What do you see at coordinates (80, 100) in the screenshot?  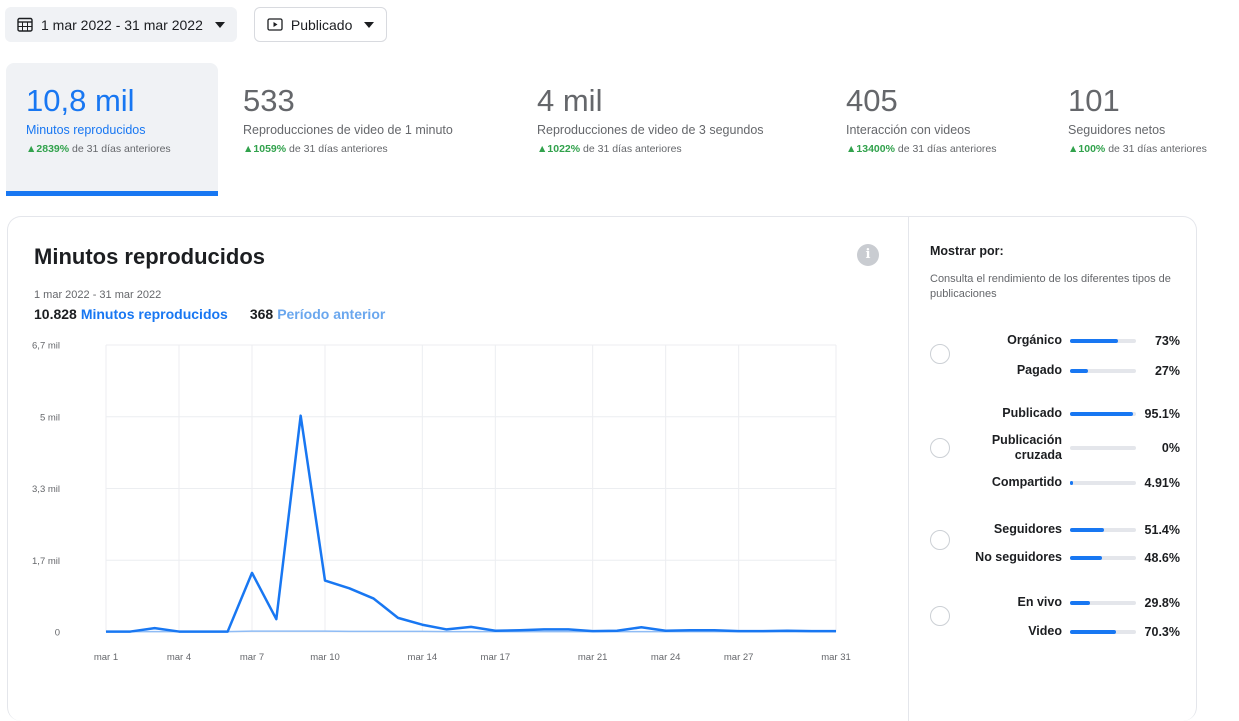 I see `metric-value: 10,8 mil` at bounding box center [80, 100].